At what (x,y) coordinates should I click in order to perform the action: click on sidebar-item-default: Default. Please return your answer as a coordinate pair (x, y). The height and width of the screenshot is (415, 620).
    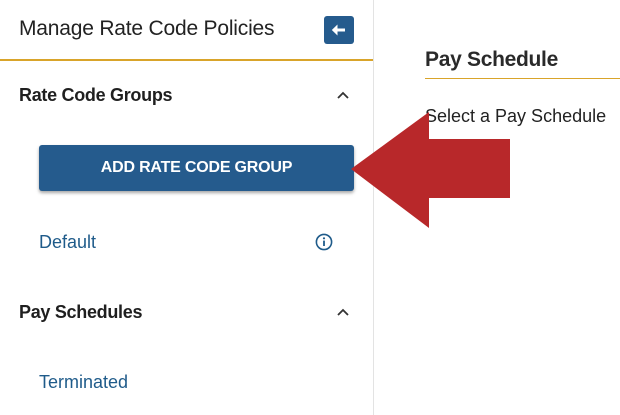
    Looking at the image, I should click on (67, 242).